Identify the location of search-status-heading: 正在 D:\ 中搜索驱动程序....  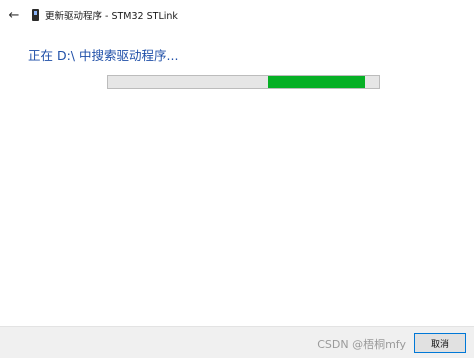
(103, 55).